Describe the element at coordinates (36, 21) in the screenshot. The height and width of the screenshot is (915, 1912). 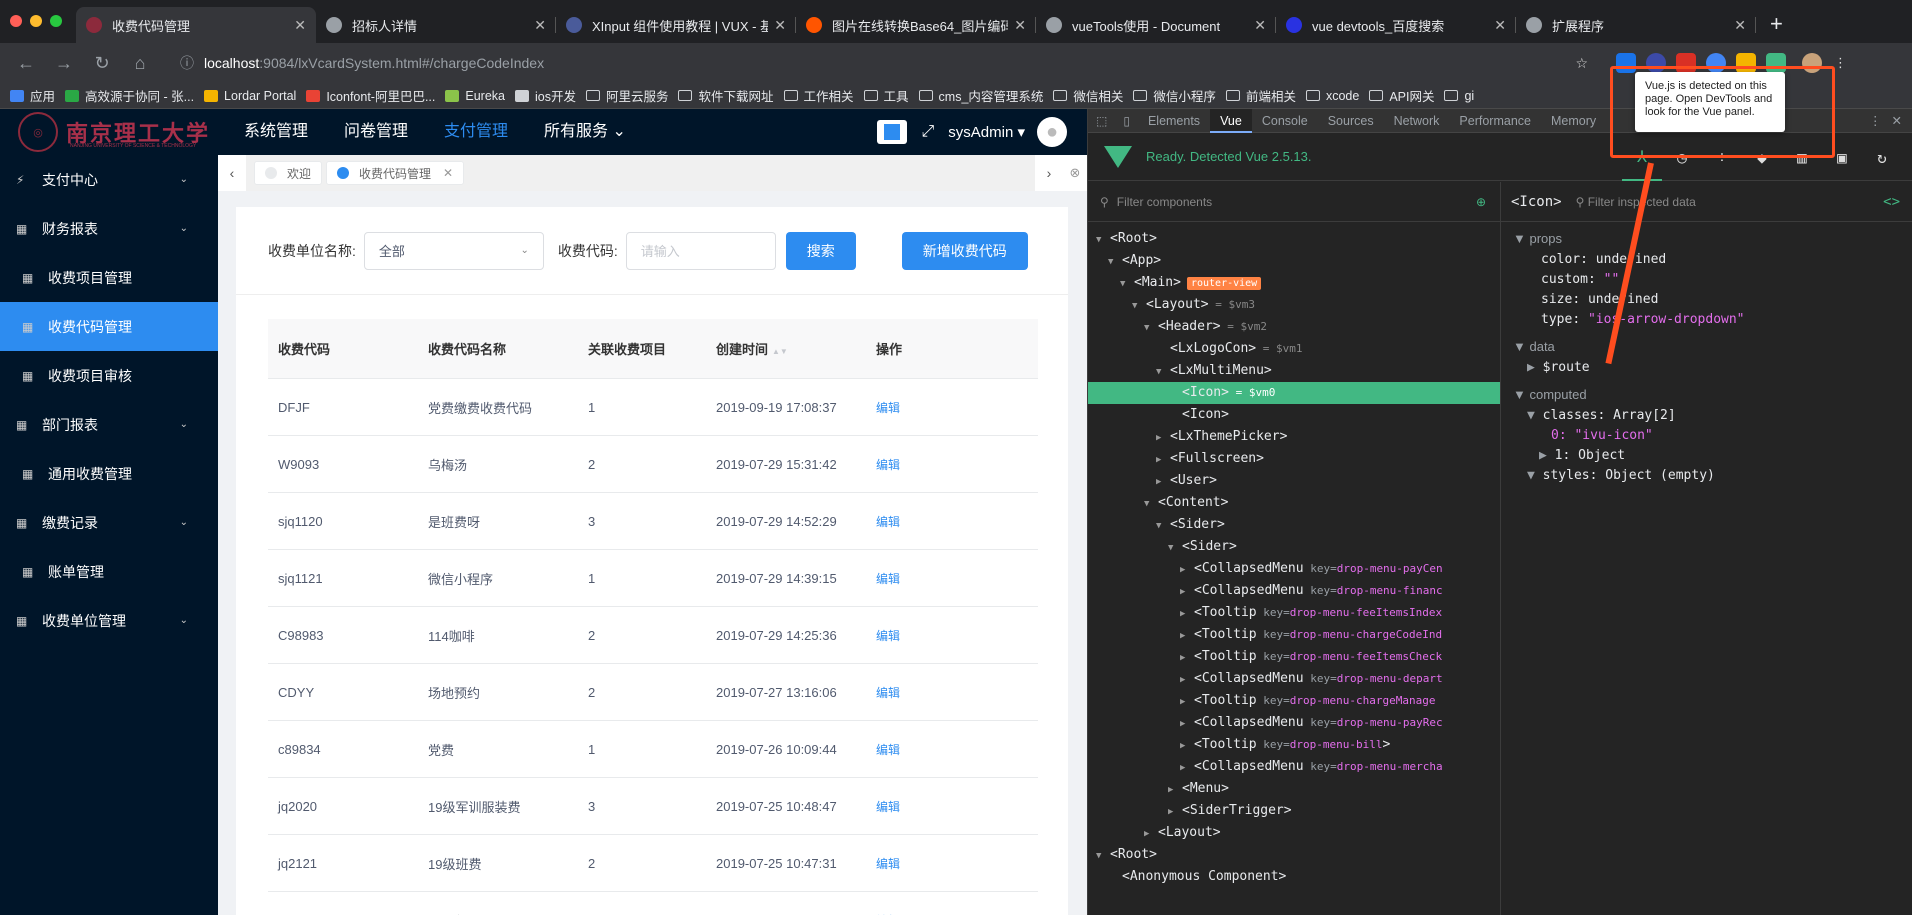
I see `minimize-window-button` at that location.